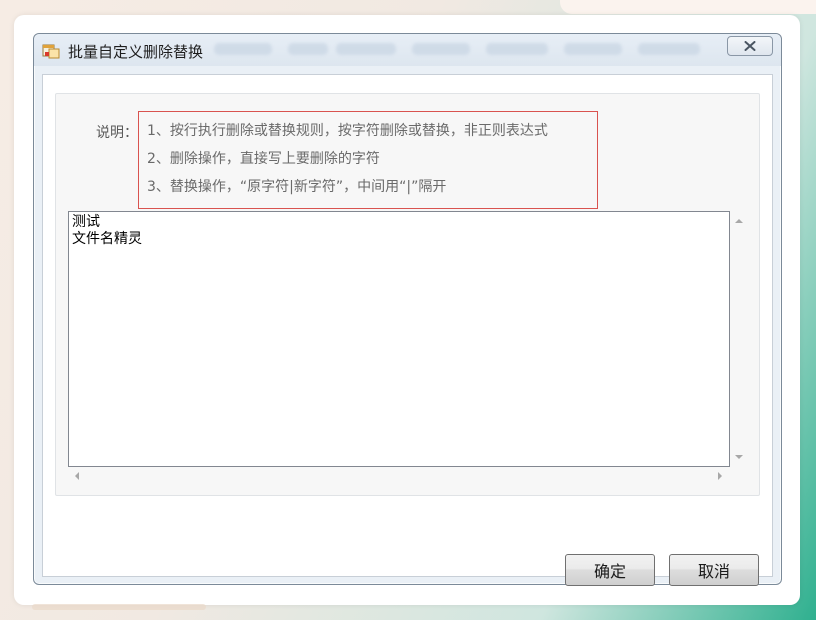 Image resolution: width=816 pixels, height=620 pixels. Describe the element at coordinates (117, 133) in the screenshot. I see `description-label: 说明：` at that location.